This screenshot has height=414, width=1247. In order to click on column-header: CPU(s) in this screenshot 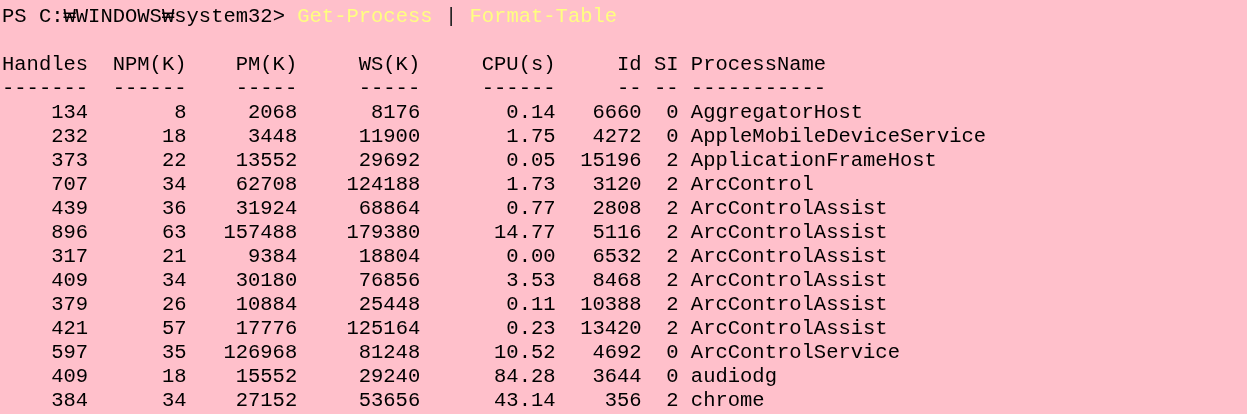, I will do `click(518, 65)`.